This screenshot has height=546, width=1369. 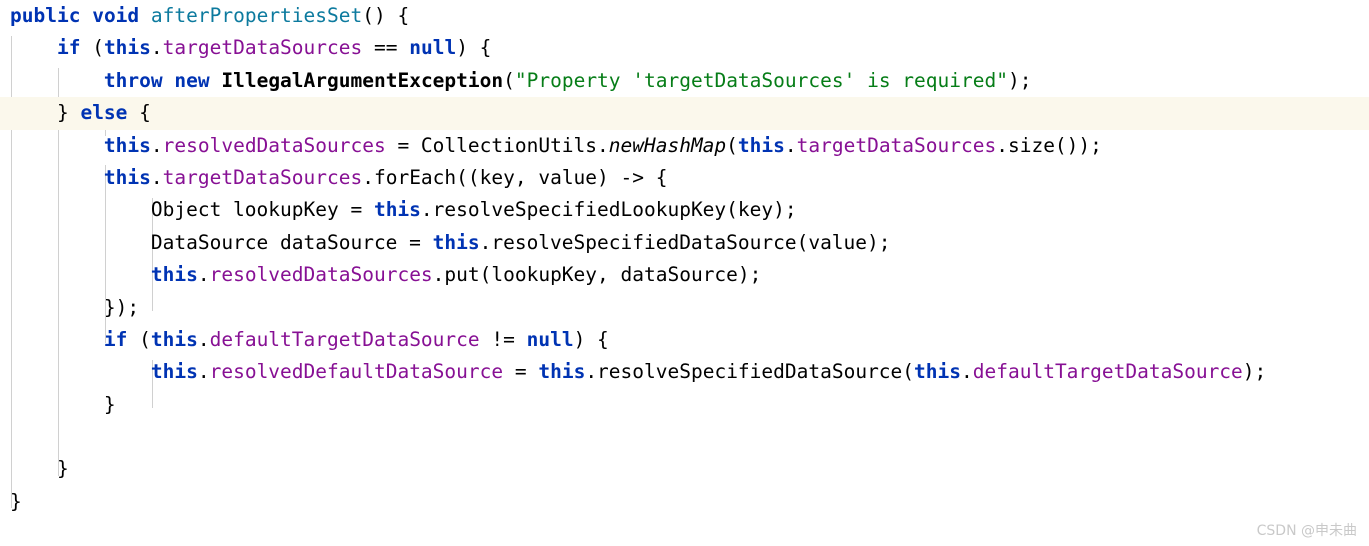 What do you see at coordinates (684, 16) in the screenshot?
I see `code-line: public void afterPropertiesSet() {` at bounding box center [684, 16].